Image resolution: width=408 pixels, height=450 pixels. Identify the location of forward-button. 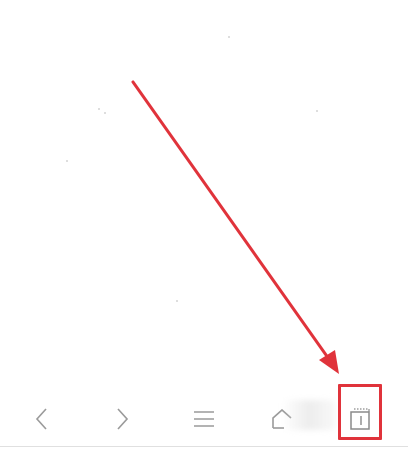
(122, 419).